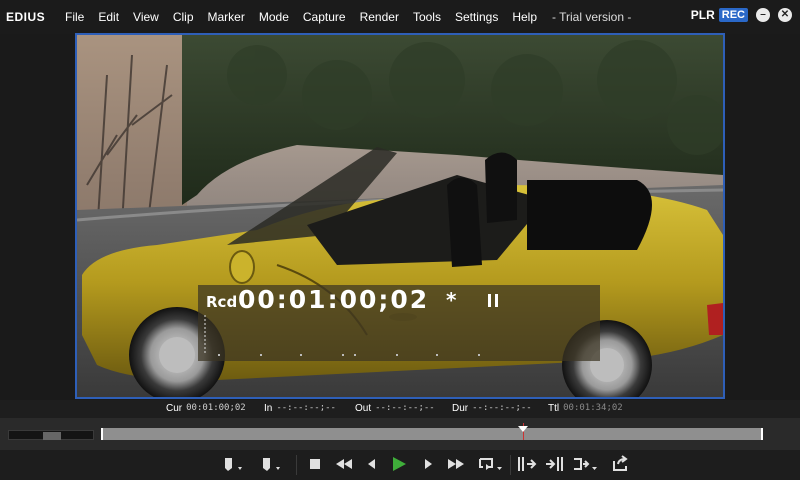 This screenshot has width=800, height=480. I want to click on playhead-marker-icon, so click(523, 429).